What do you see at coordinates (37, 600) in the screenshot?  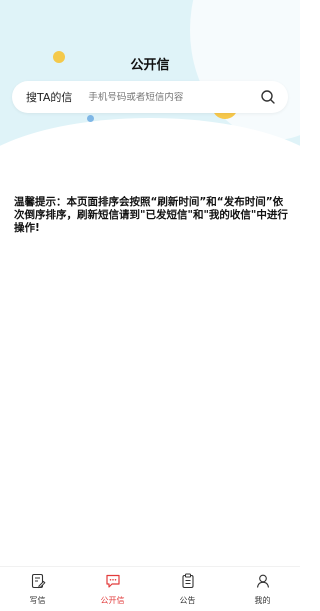 I see `tab-label: 写信` at bounding box center [37, 600].